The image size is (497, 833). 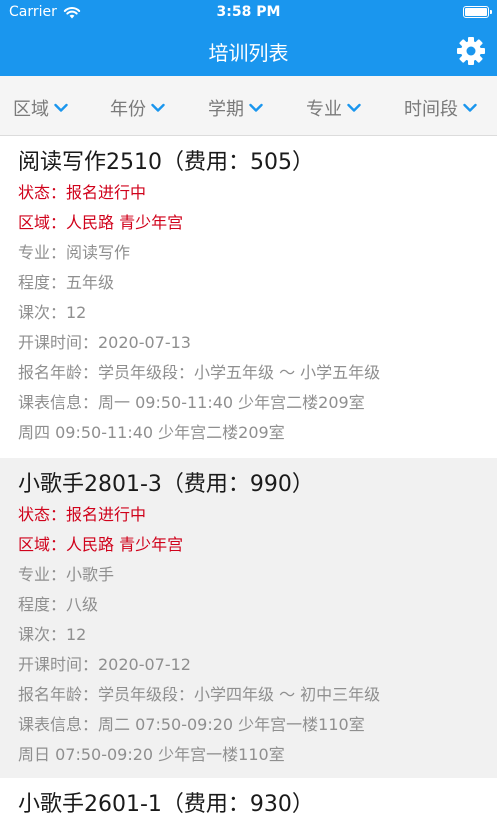 What do you see at coordinates (31, 109) in the screenshot?
I see `filter-area-label: 区域` at bounding box center [31, 109].